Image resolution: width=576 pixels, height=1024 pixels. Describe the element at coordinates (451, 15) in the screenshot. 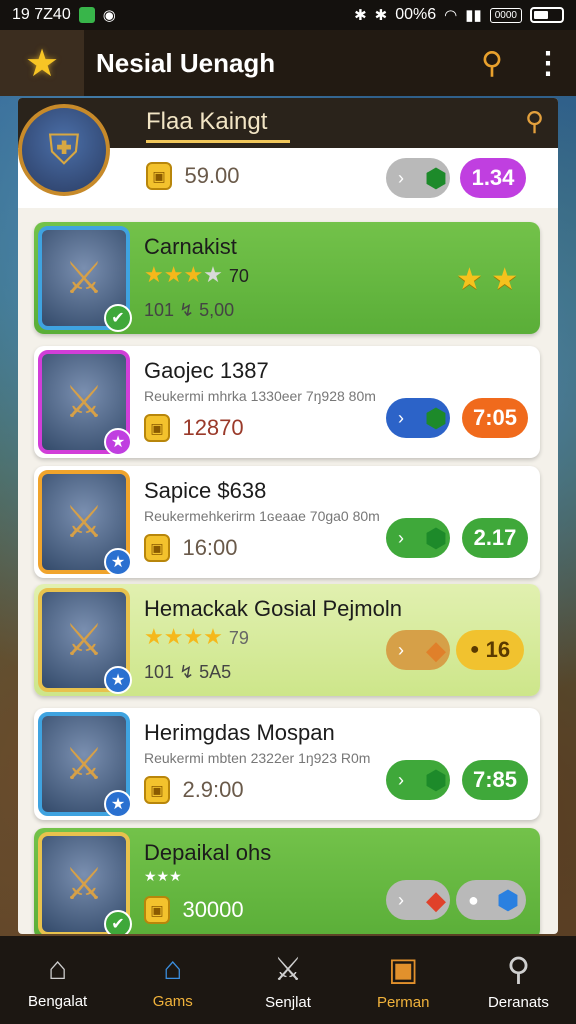

I see `wifi-icon: ◠` at that location.